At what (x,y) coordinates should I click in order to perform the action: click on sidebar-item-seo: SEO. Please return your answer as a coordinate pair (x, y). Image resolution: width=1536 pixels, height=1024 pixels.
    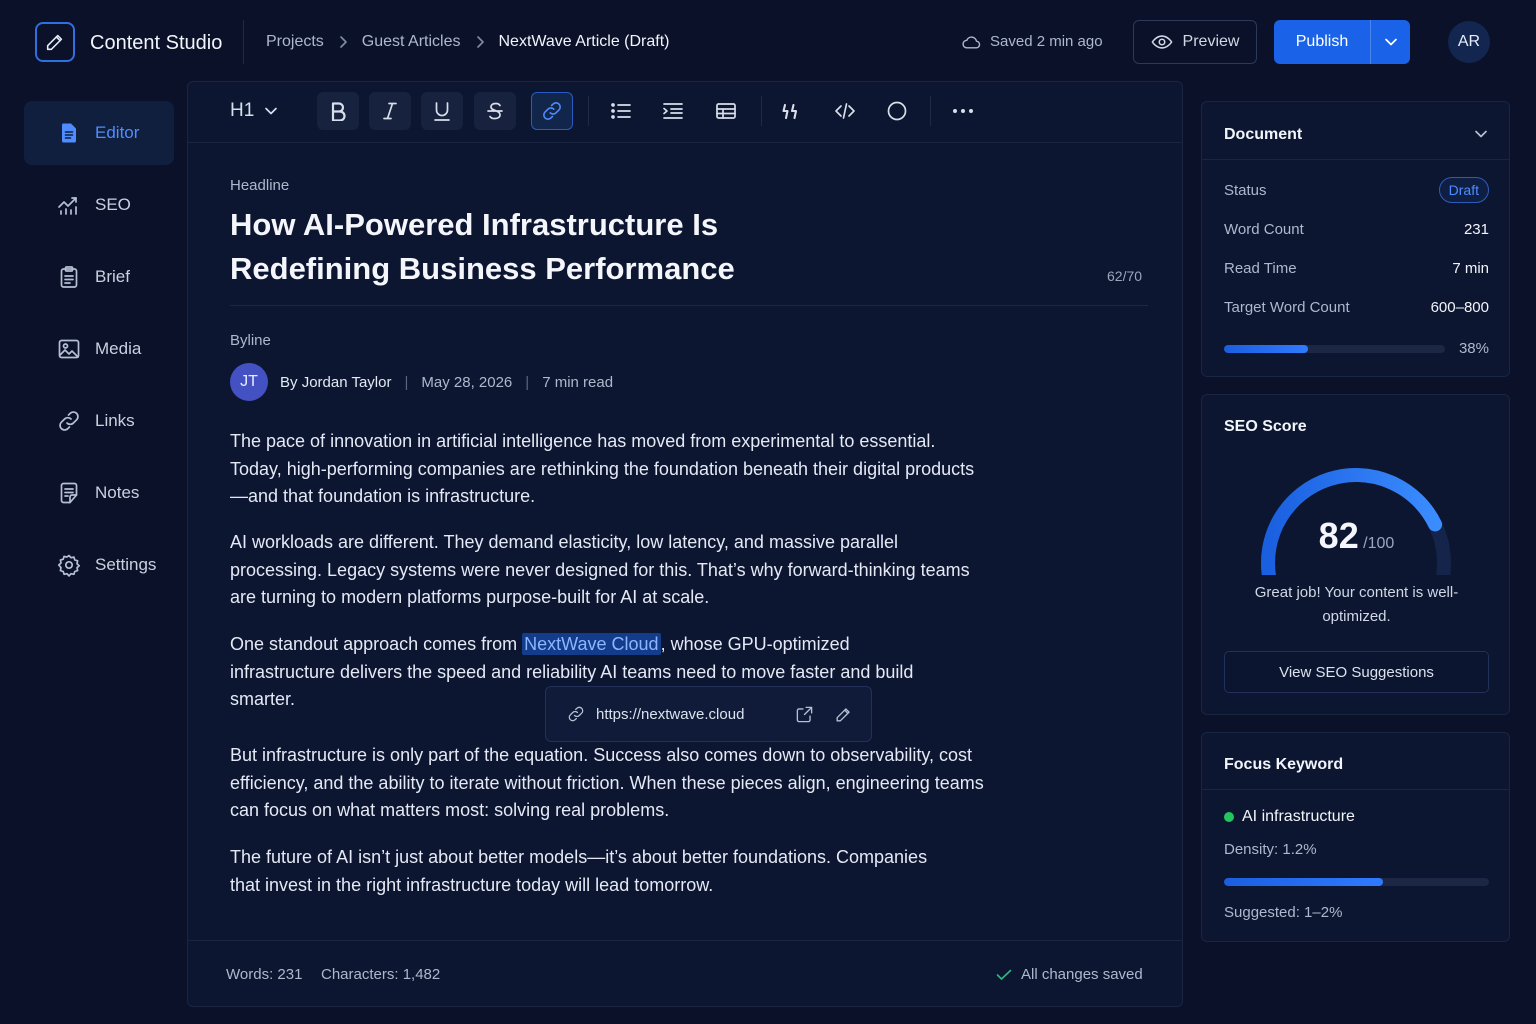
    Looking at the image, I should click on (99, 205).